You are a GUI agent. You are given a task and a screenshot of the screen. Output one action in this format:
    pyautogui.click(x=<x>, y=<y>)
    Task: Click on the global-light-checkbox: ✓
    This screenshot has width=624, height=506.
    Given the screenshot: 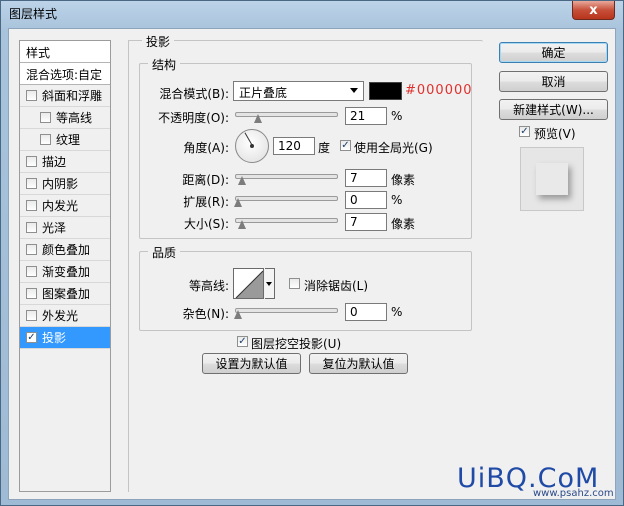 What is the action you would take?
    pyautogui.click(x=345, y=145)
    